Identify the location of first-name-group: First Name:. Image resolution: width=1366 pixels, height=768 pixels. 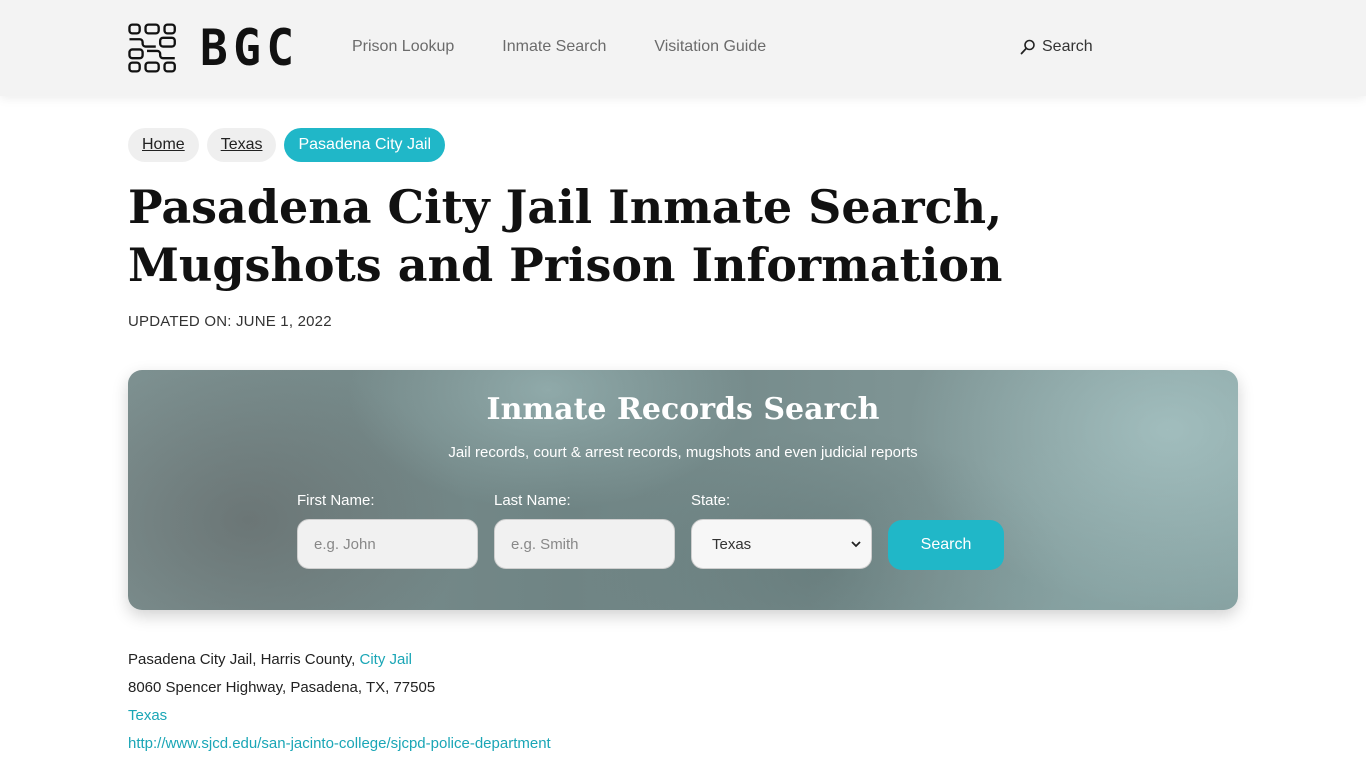
(387, 530).